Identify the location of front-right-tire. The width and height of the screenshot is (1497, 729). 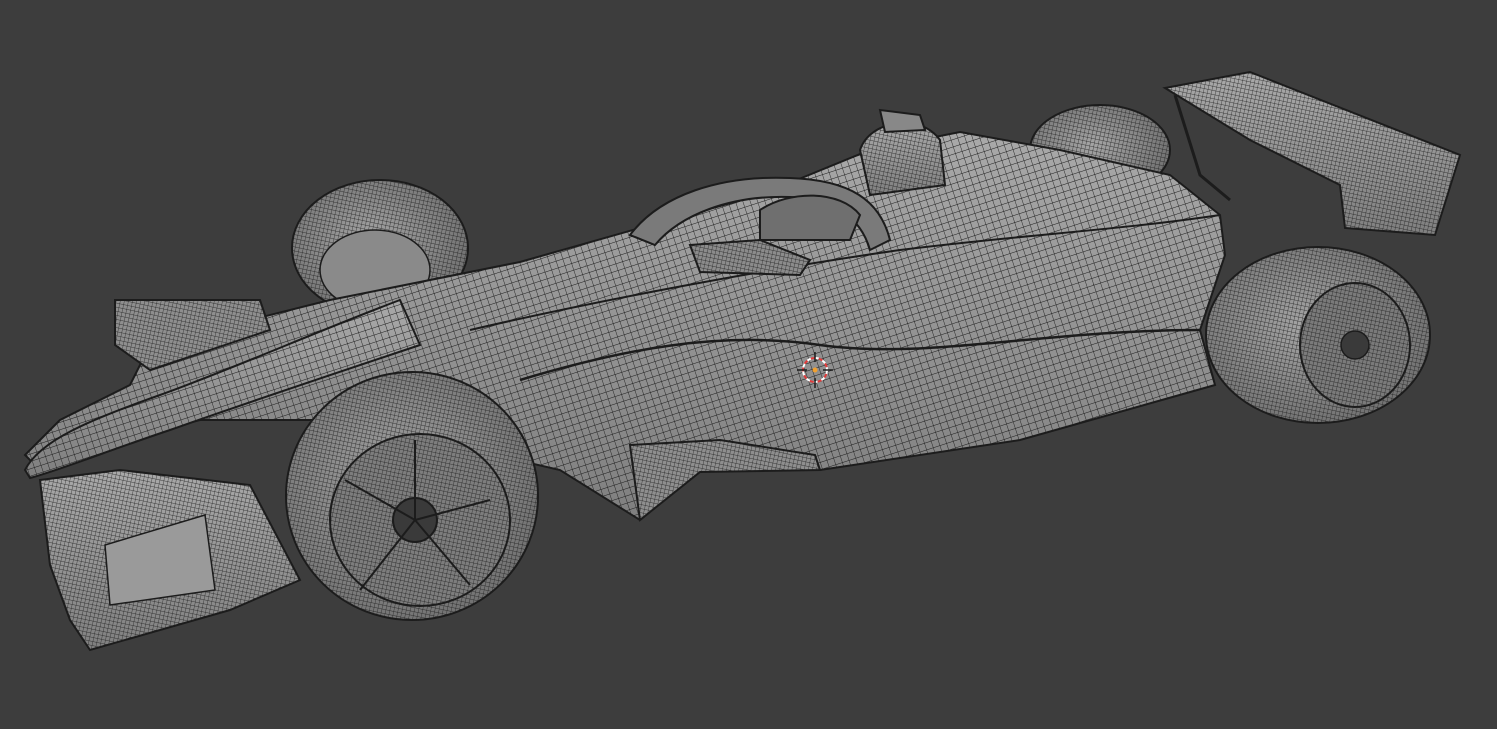
(412, 496).